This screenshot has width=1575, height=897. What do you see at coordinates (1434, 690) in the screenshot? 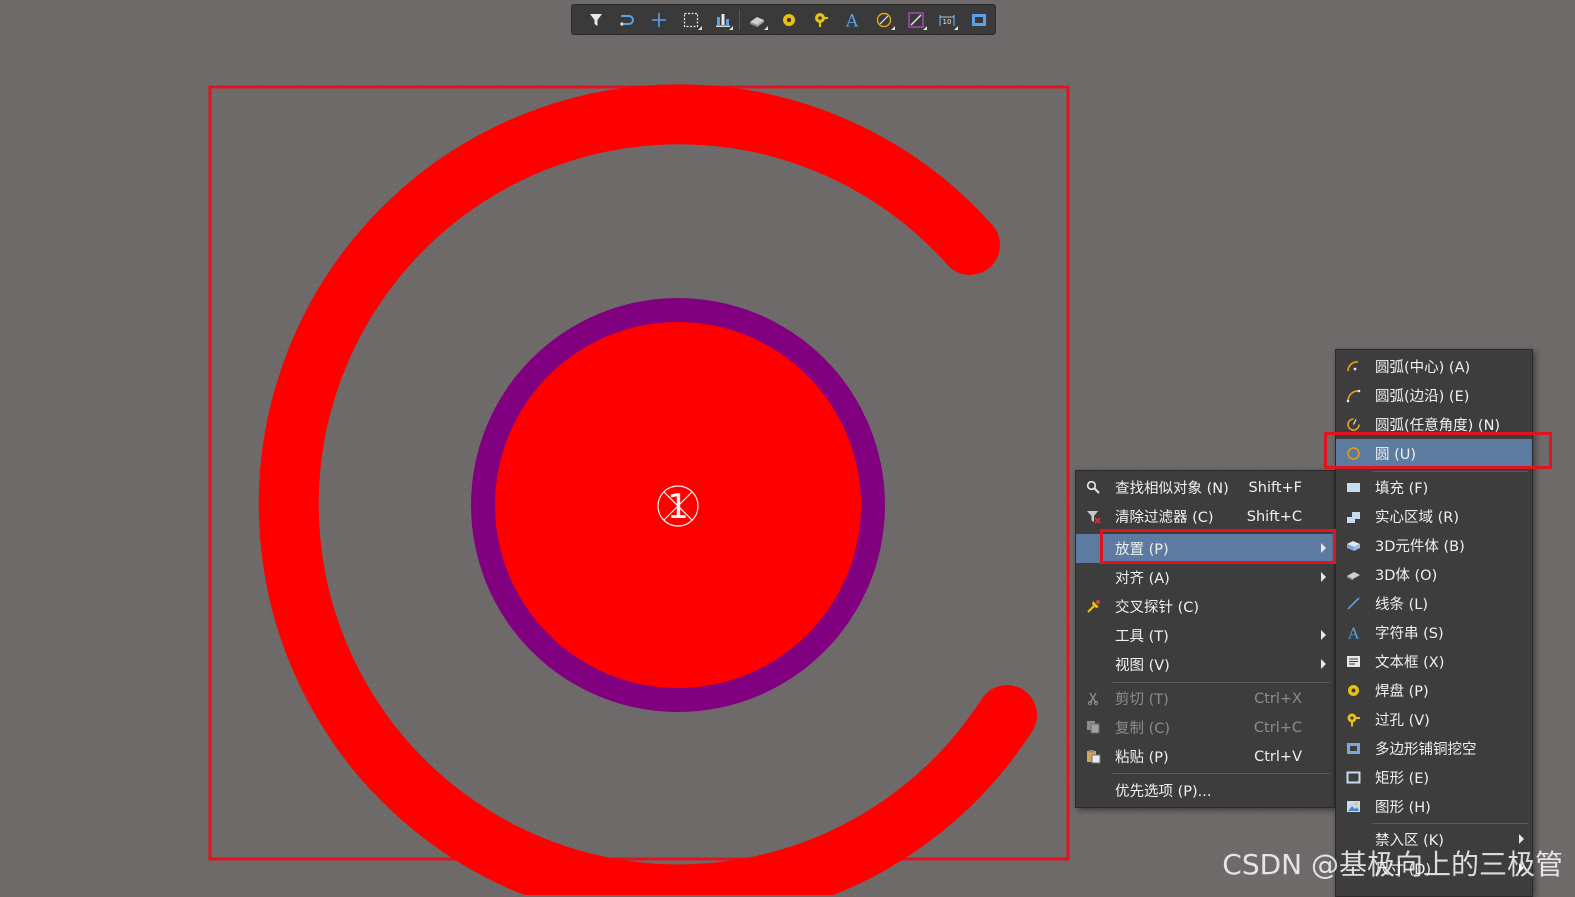
I see `submenu-item-pad: 焊盘 (P)` at bounding box center [1434, 690].